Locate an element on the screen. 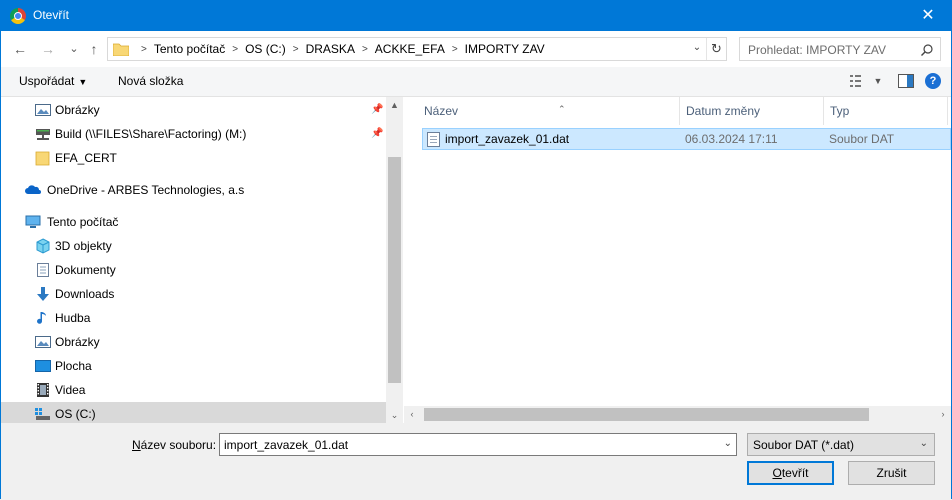 The height and width of the screenshot is (500, 952). breadcrumb-item: DRASKA is located at coordinates (330, 49).